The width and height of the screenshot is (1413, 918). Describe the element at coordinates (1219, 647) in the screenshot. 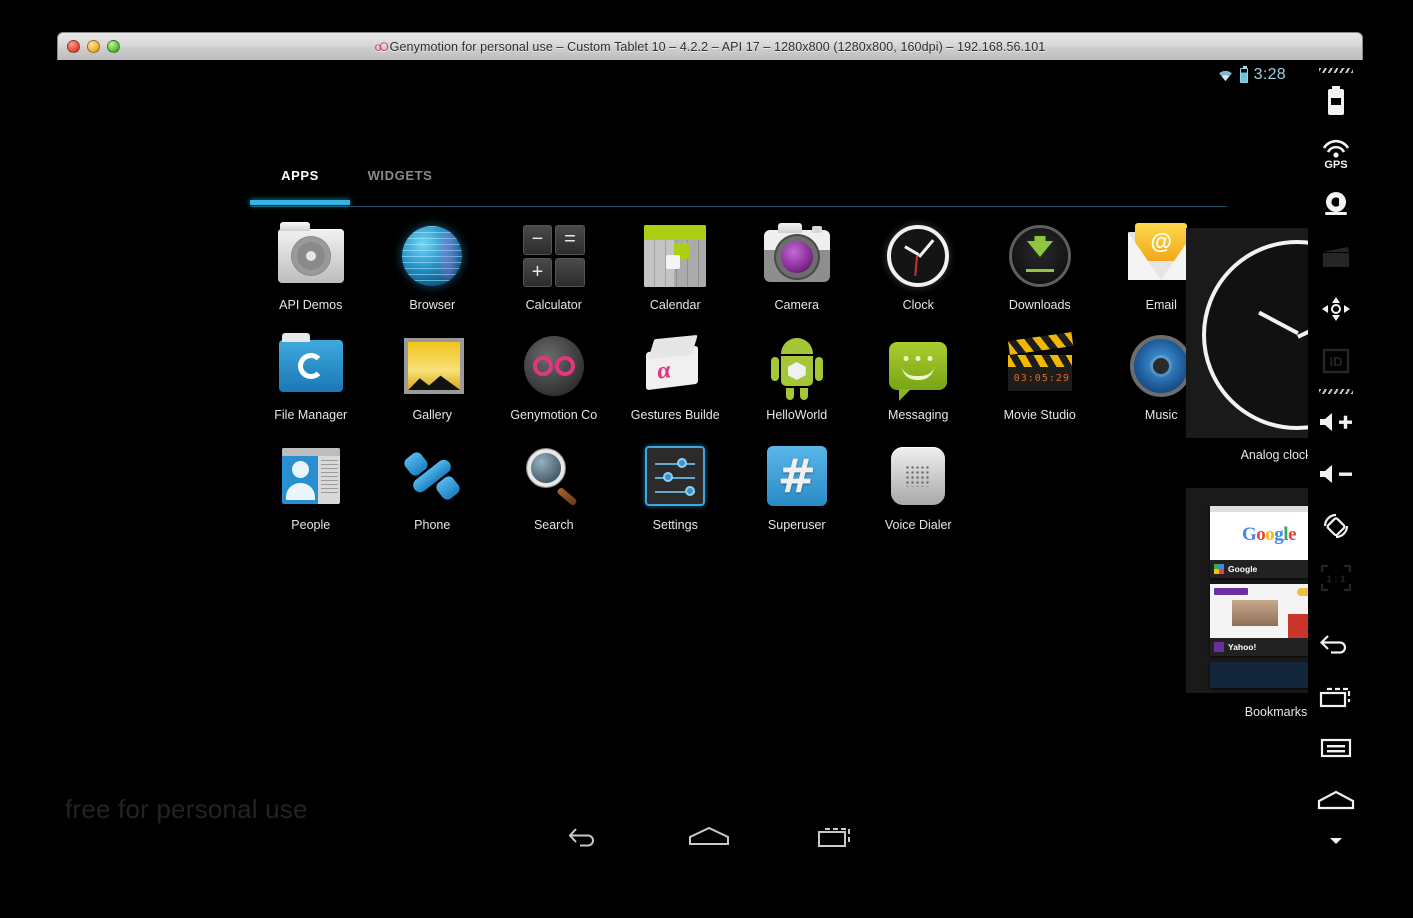

I see `yahoo-favicon-icon` at that location.